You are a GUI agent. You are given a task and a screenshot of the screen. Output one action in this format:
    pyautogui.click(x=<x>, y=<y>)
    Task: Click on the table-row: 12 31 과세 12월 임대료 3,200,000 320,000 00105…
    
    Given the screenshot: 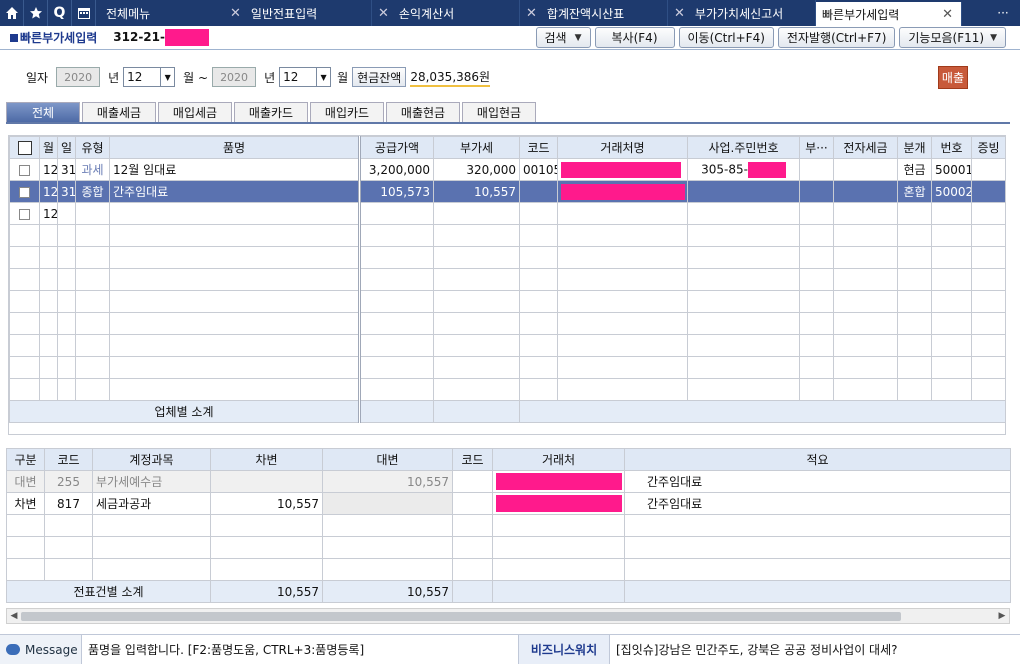 What is the action you would take?
    pyautogui.click(x=507, y=169)
    